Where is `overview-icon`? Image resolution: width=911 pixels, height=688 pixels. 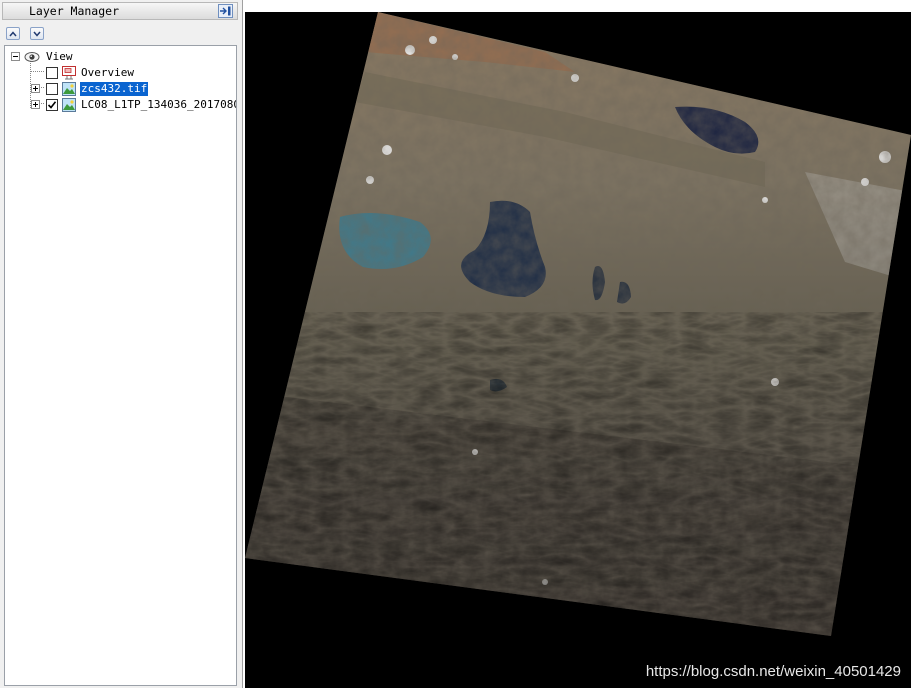 overview-icon is located at coordinates (69, 73).